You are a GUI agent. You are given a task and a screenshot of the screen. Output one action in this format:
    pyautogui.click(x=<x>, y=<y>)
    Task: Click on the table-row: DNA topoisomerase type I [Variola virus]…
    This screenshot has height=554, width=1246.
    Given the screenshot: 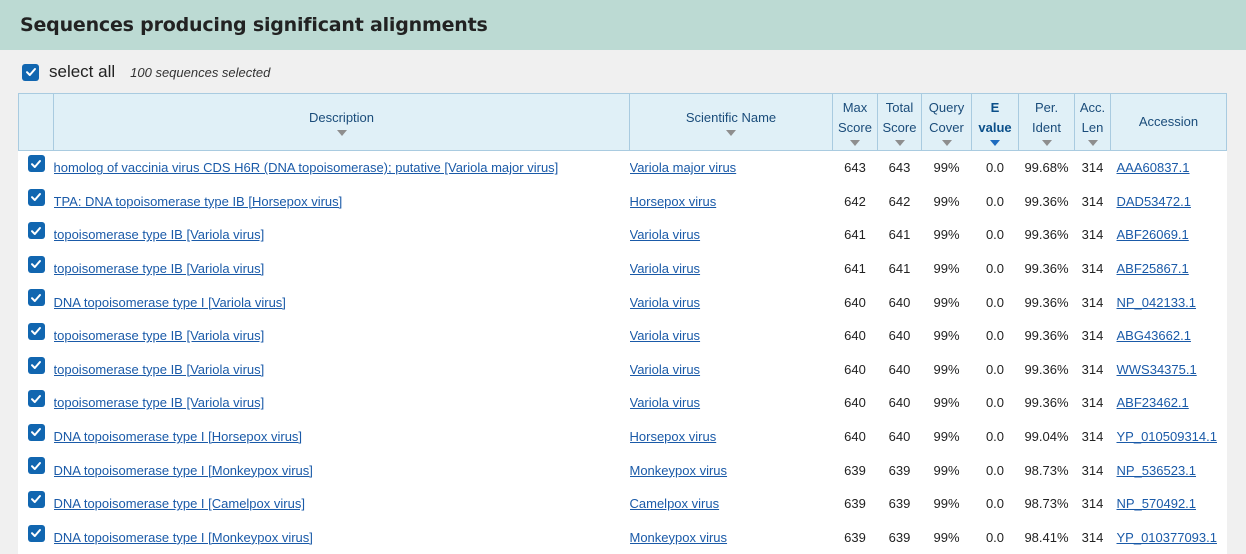 What is the action you would take?
    pyautogui.click(x=623, y=302)
    